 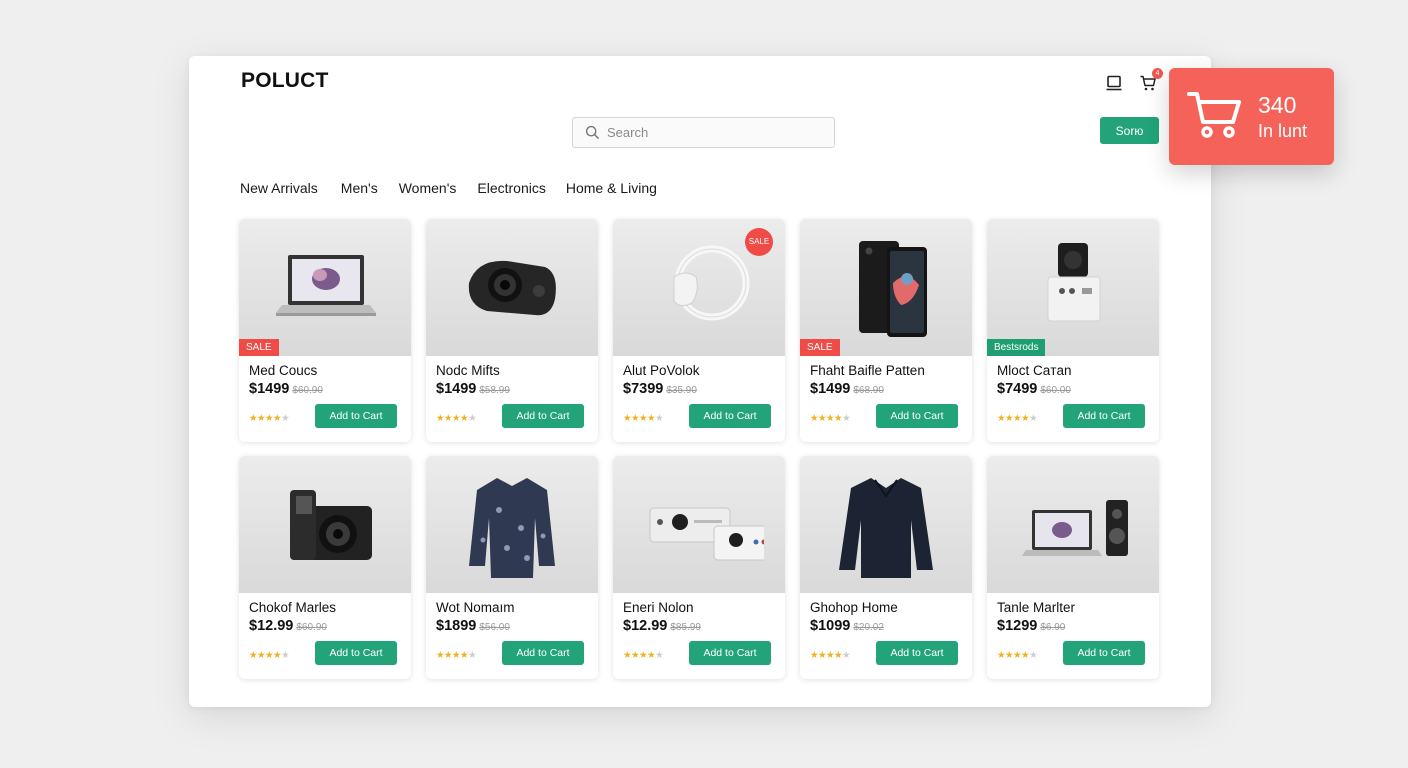 What do you see at coordinates (326, 285) in the screenshot?
I see `laptop-icon` at bounding box center [326, 285].